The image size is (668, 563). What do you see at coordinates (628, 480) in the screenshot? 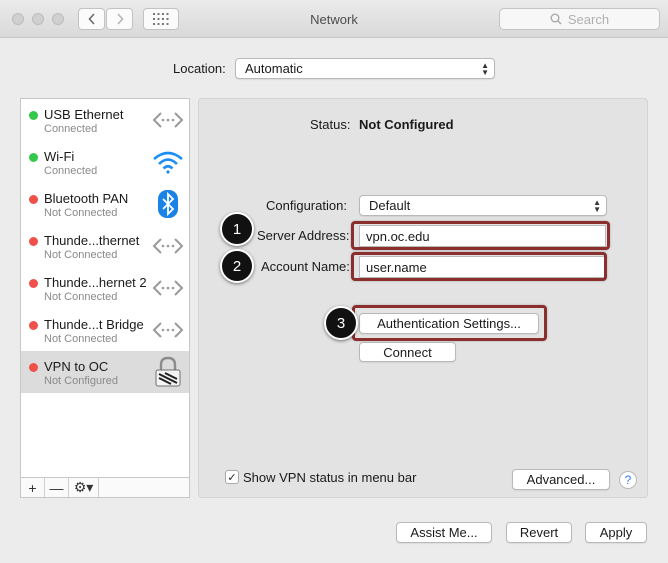
I see `help-button: ?` at bounding box center [628, 480].